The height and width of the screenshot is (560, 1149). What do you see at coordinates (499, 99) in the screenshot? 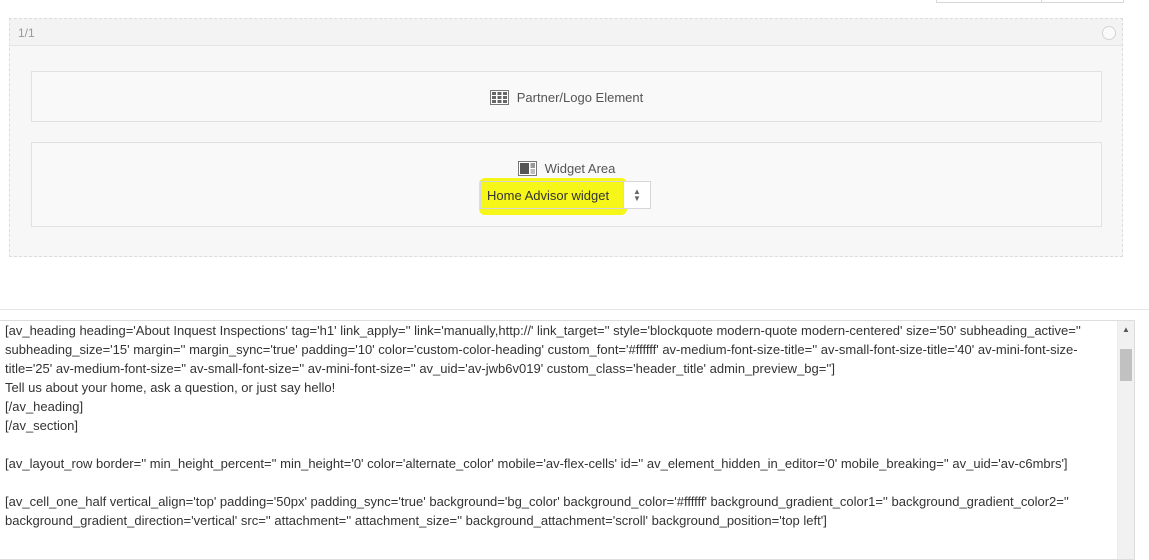
I see `grid-icon` at bounding box center [499, 99].